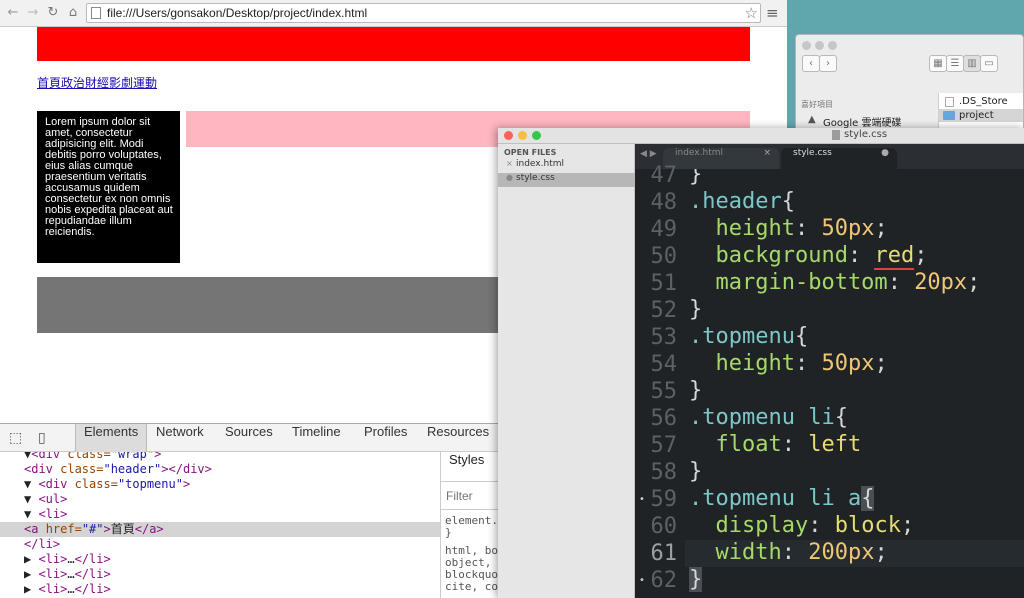  Describe the element at coordinates (856, 202) in the screenshot. I see `code-line: .header{` at that location.